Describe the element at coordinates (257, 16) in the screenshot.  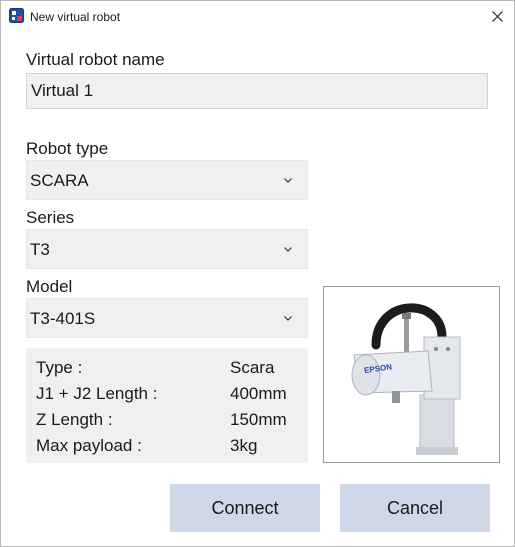
I see `title-bar: New virtual robot` at that location.